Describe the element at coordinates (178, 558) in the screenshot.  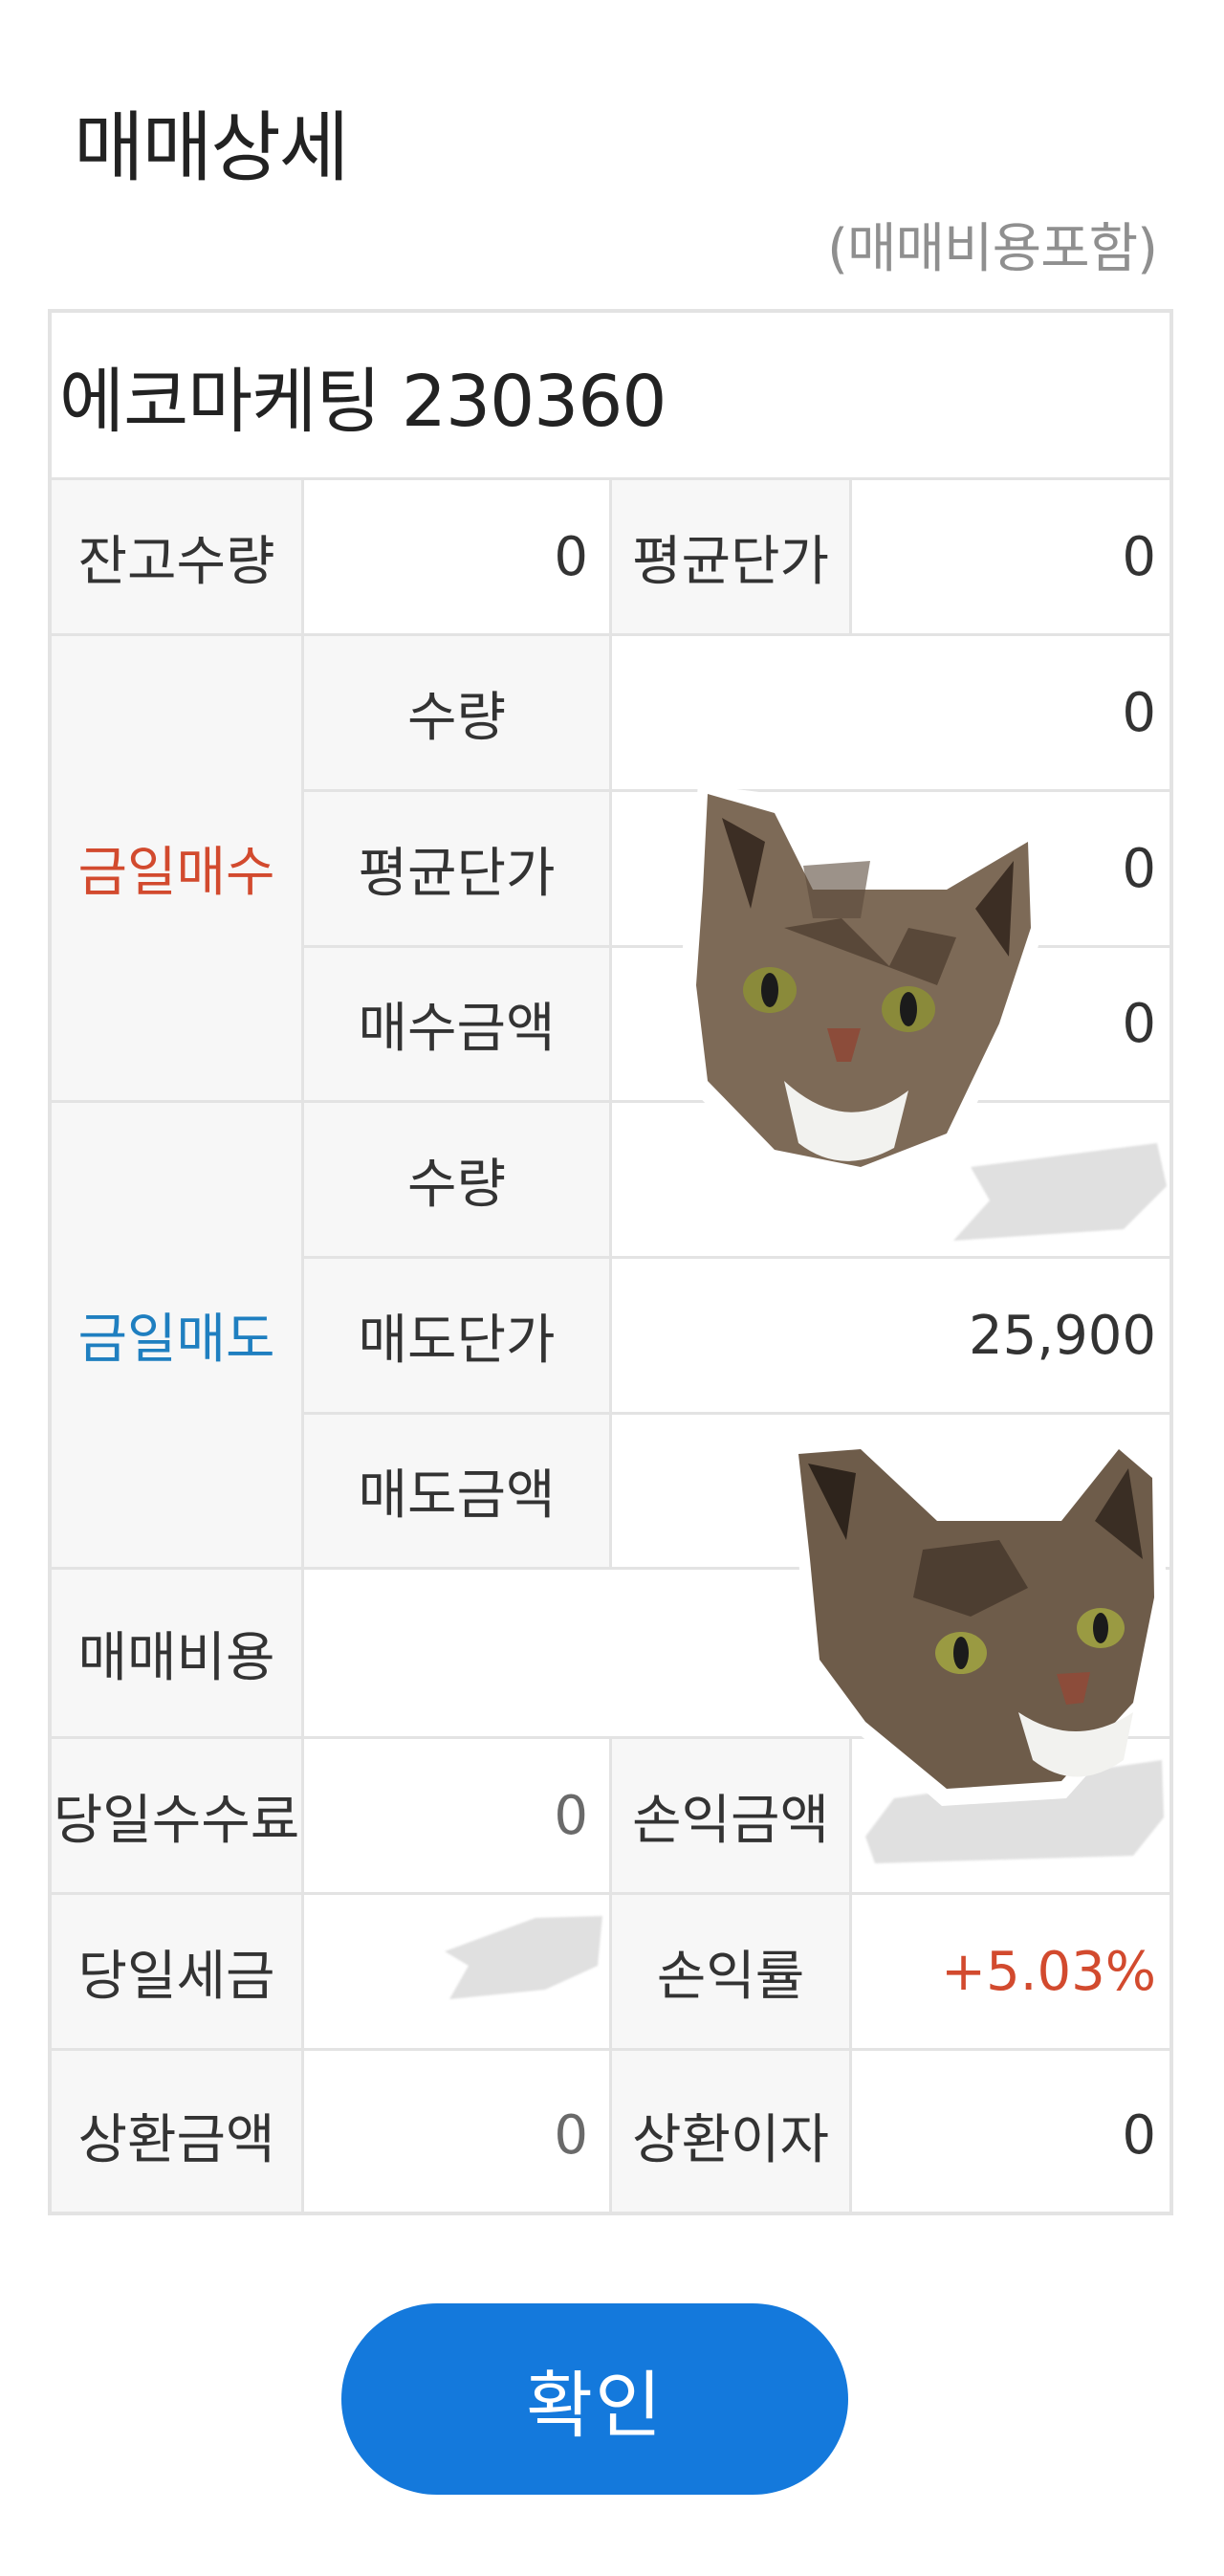
I see `balance-qty-label: 잔고수량` at that location.